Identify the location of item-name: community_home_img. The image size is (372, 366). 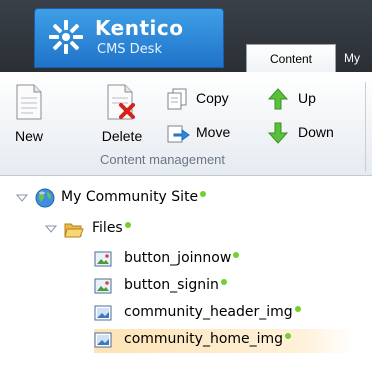
(204, 339).